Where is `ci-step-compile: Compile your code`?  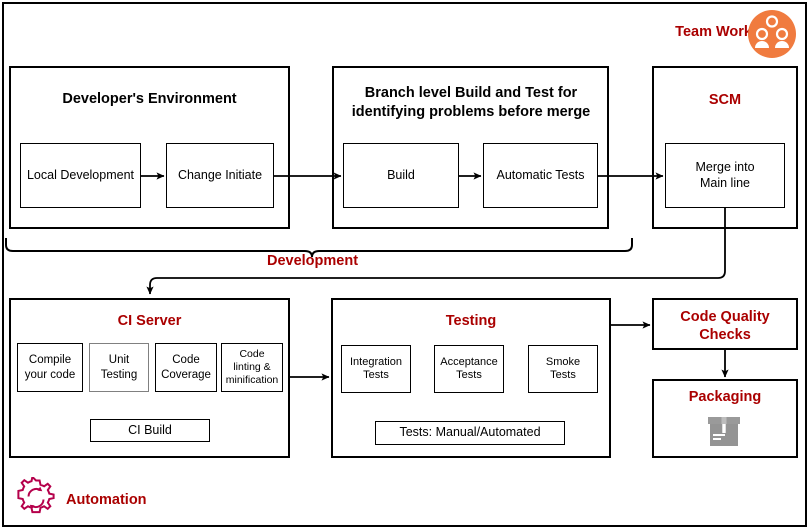 ci-step-compile: Compile your code is located at coordinates (50, 367).